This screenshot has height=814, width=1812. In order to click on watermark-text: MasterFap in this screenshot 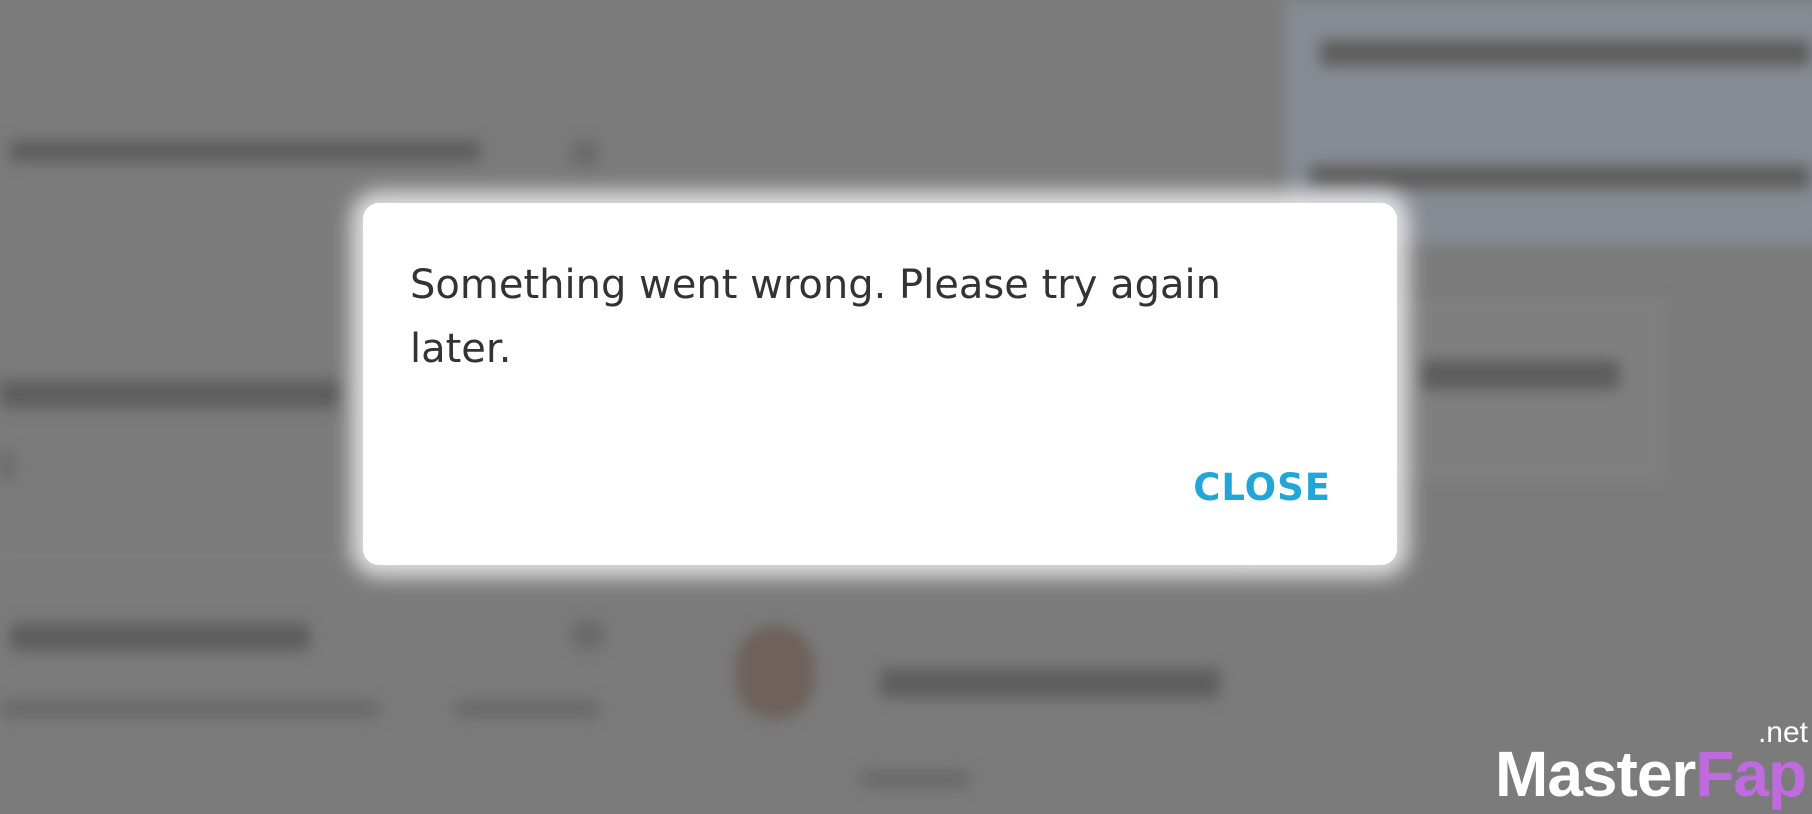, I will do `click(1651, 774)`.